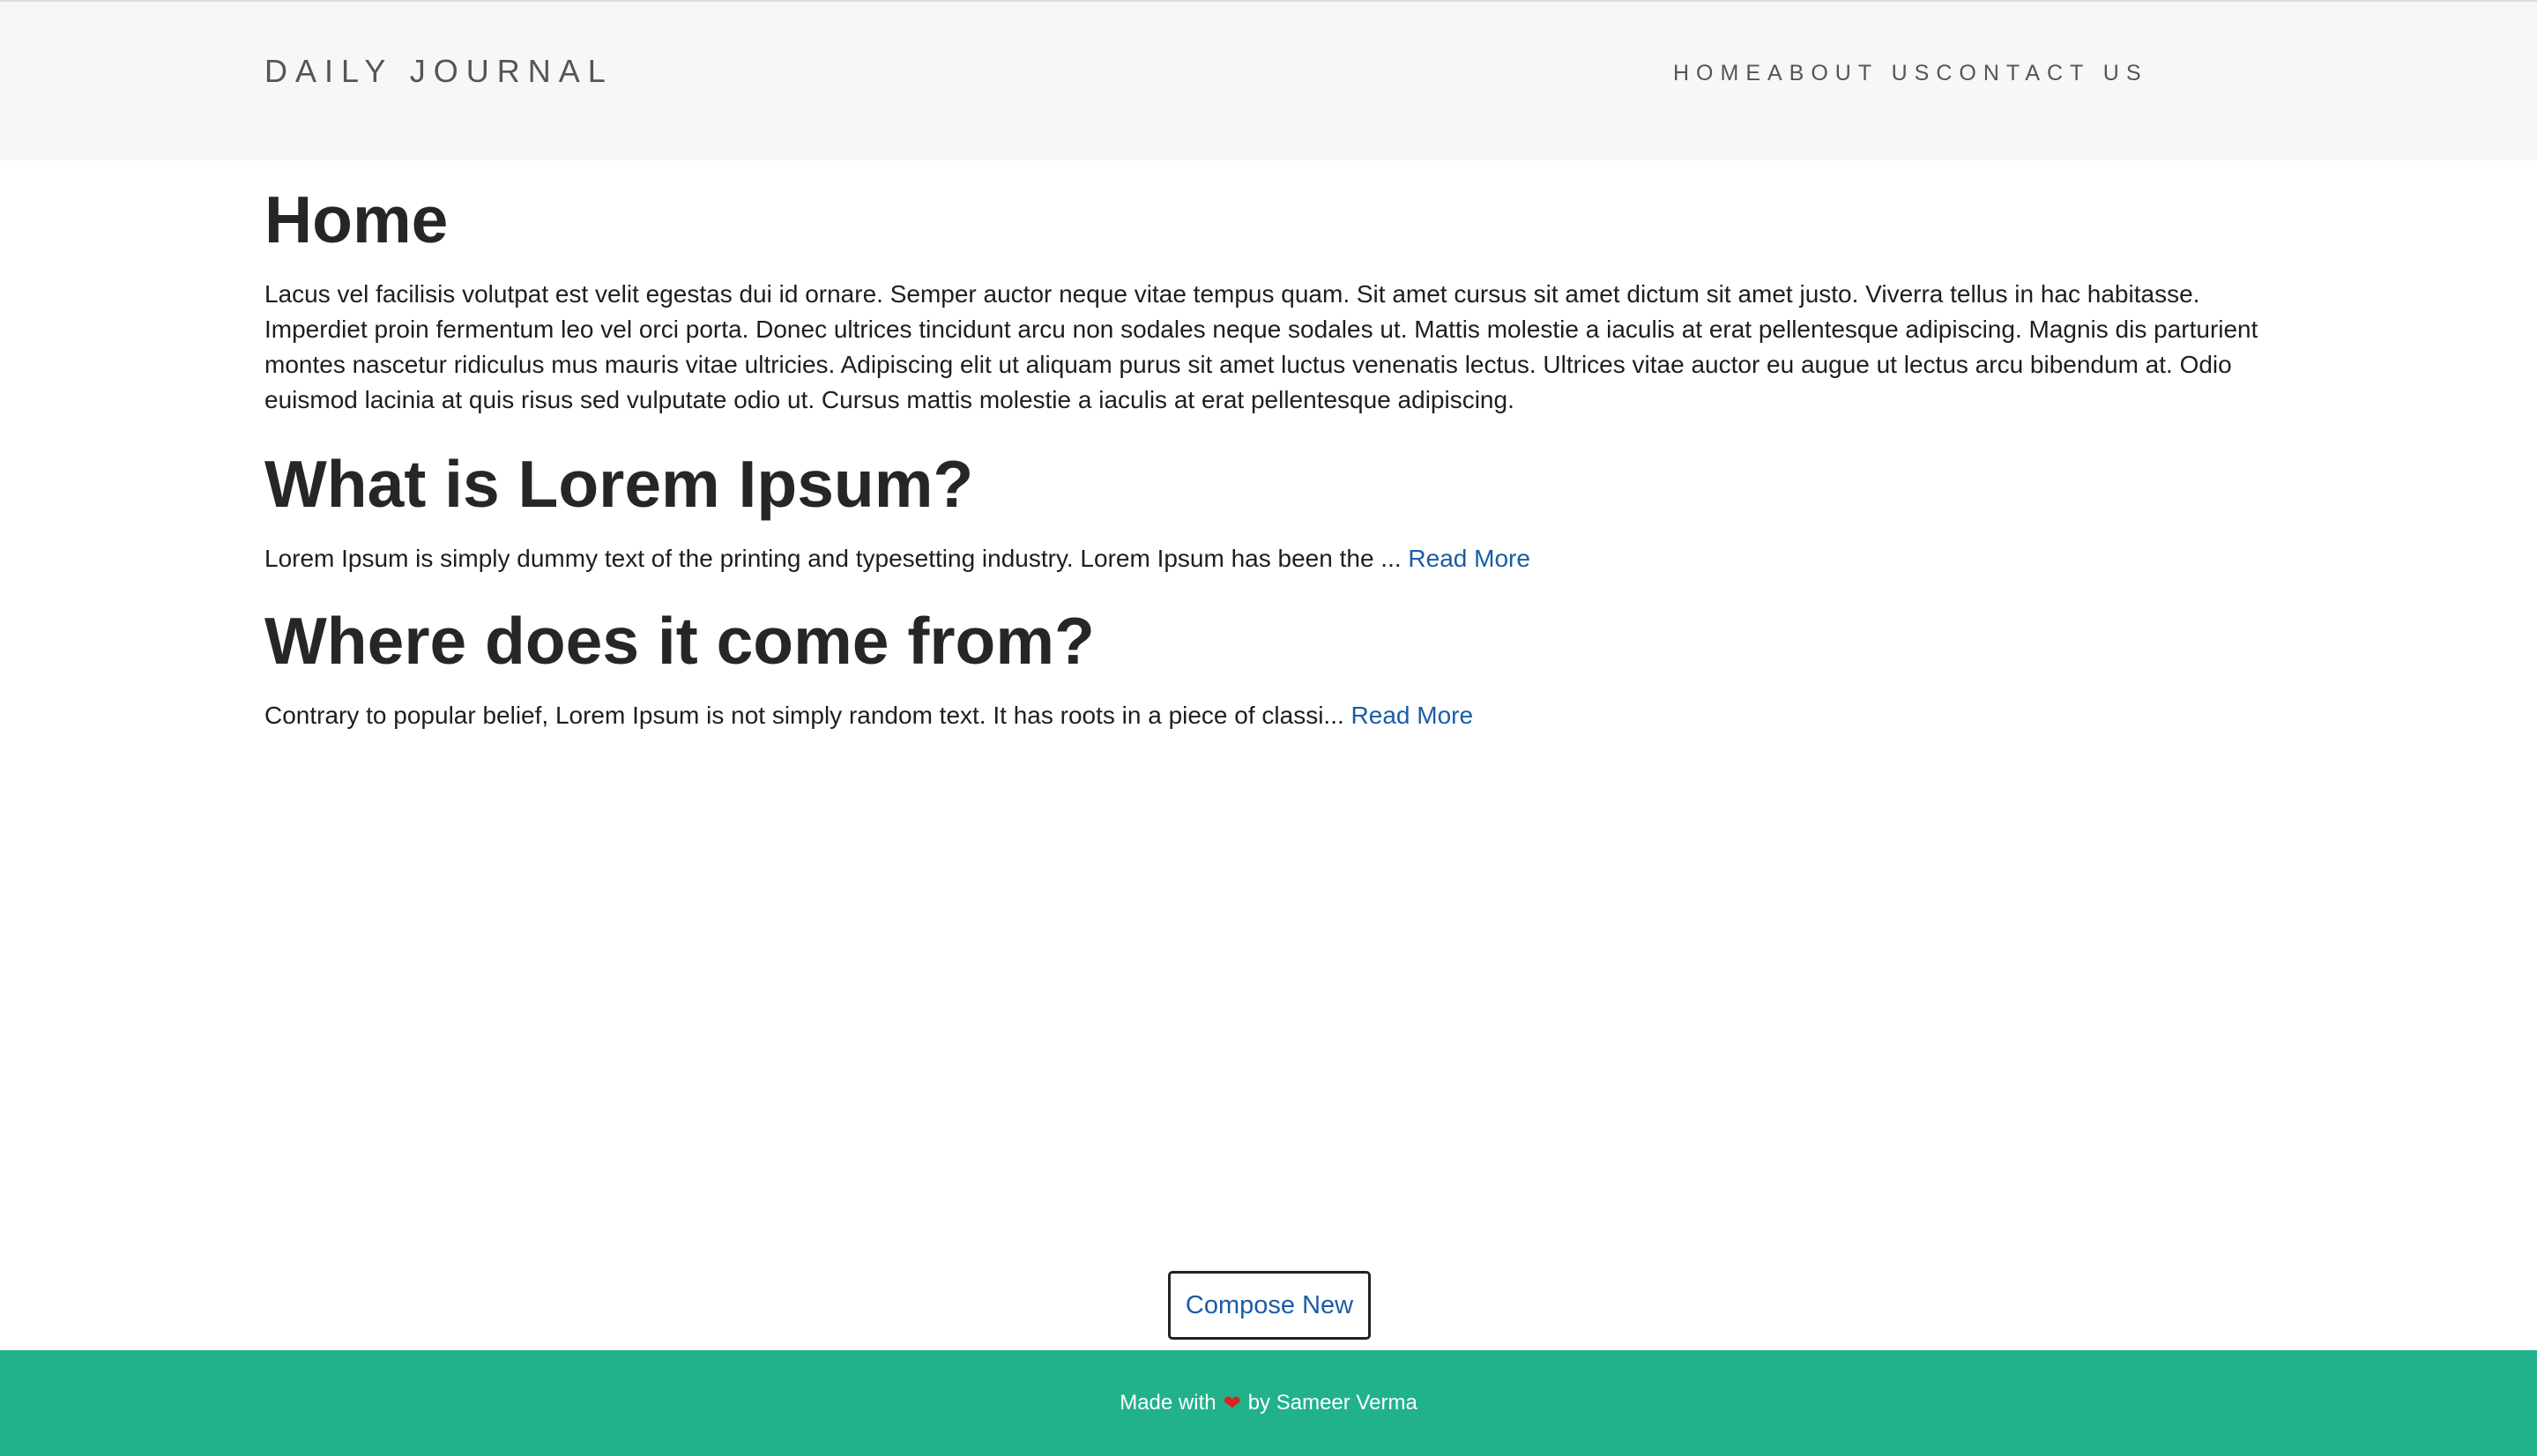  I want to click on footer-text-before: Made with, so click(1168, 1403).